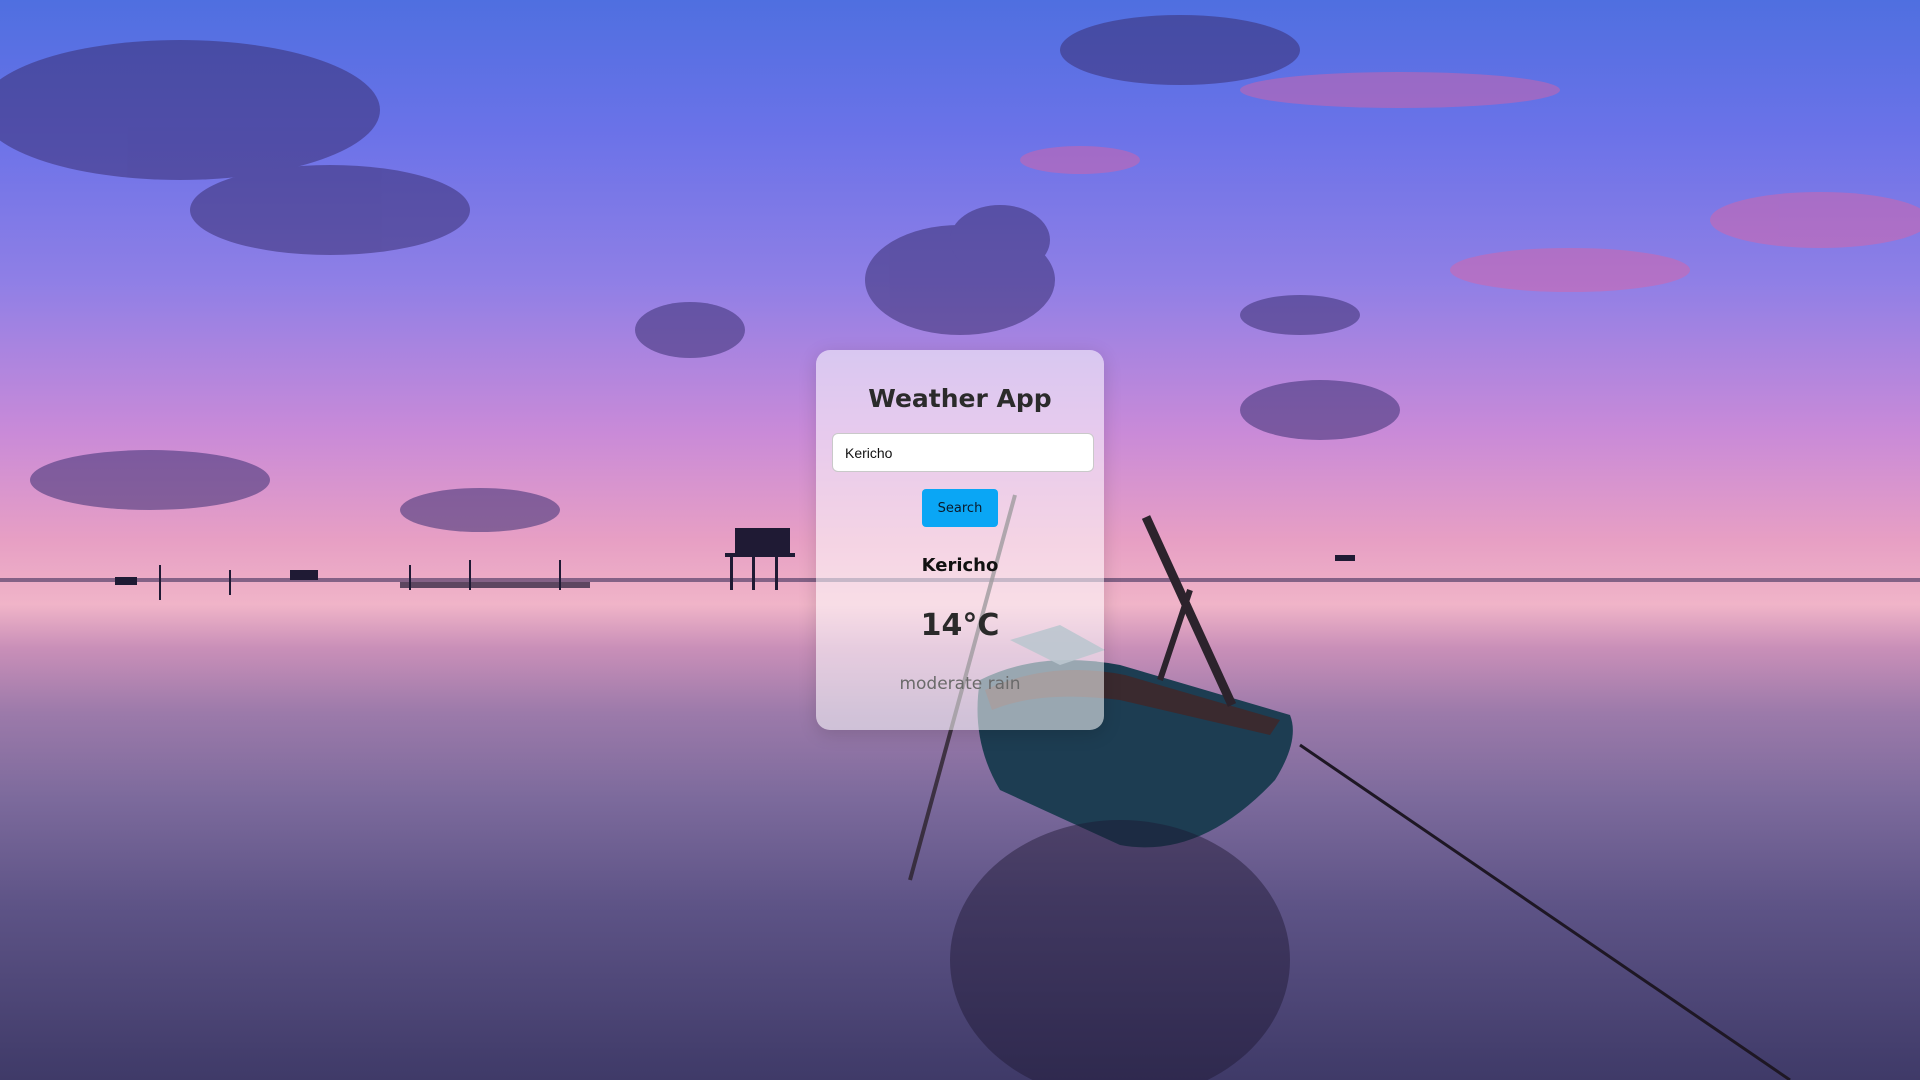  Describe the element at coordinates (960, 625) in the screenshot. I see `temperature-value: 14°C` at that location.